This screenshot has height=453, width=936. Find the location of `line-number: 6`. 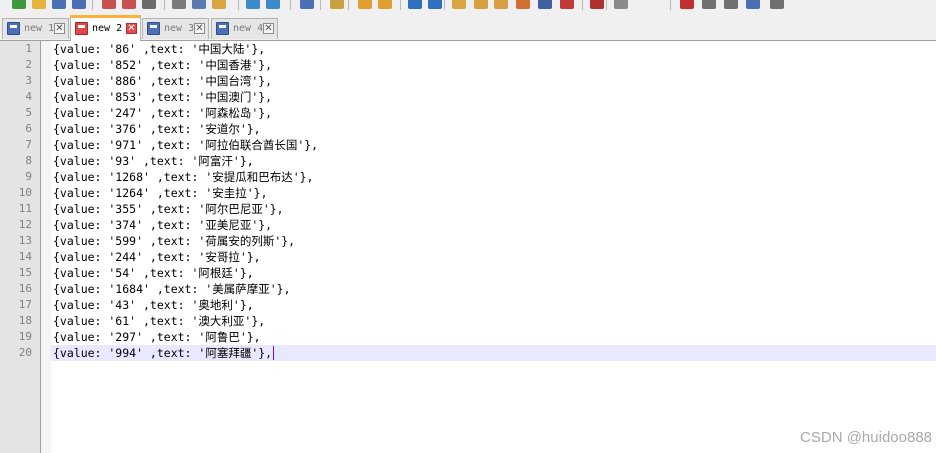

line-number: 6 is located at coordinates (28, 128).